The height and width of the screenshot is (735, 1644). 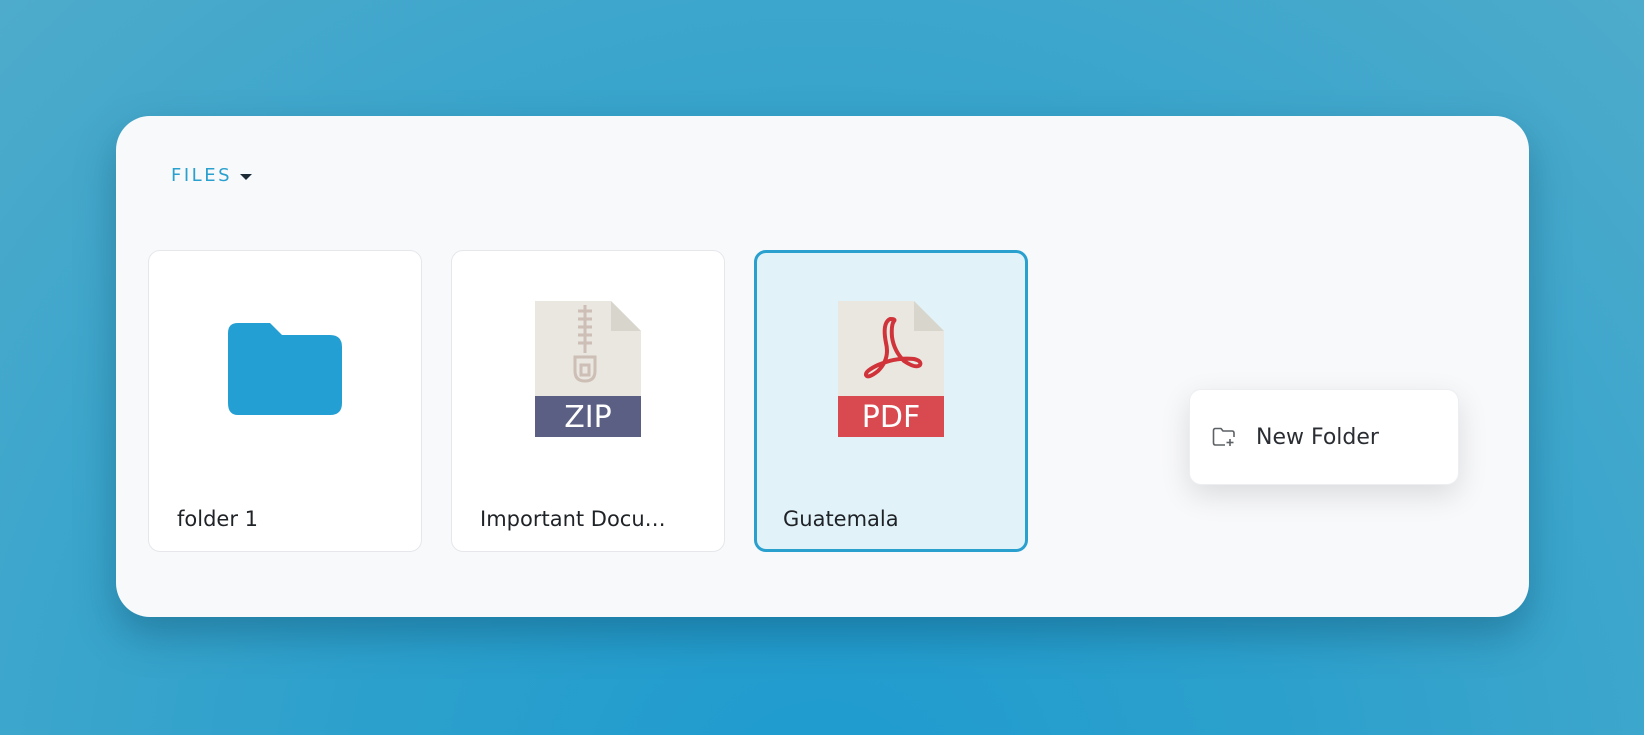 I want to click on new-folder-icon, so click(x=1223, y=436).